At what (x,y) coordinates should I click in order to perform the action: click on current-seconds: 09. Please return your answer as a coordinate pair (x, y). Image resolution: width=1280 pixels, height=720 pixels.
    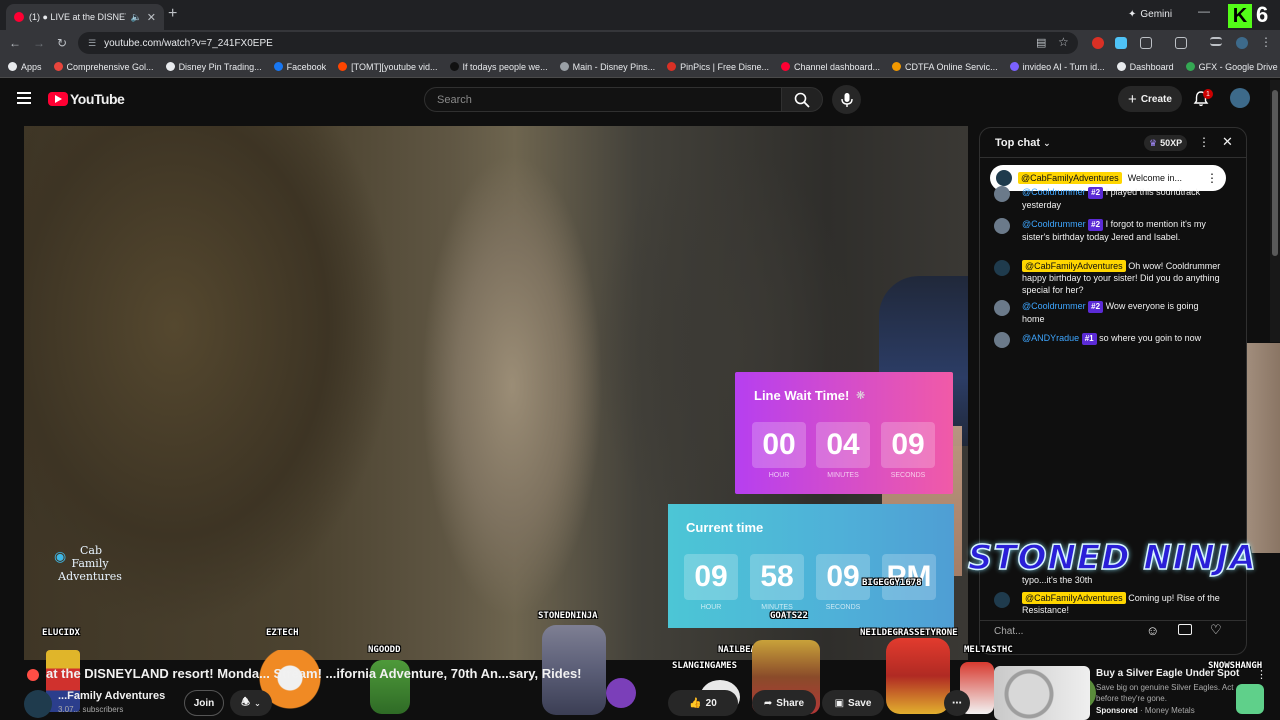
    Looking at the image, I should click on (843, 577).